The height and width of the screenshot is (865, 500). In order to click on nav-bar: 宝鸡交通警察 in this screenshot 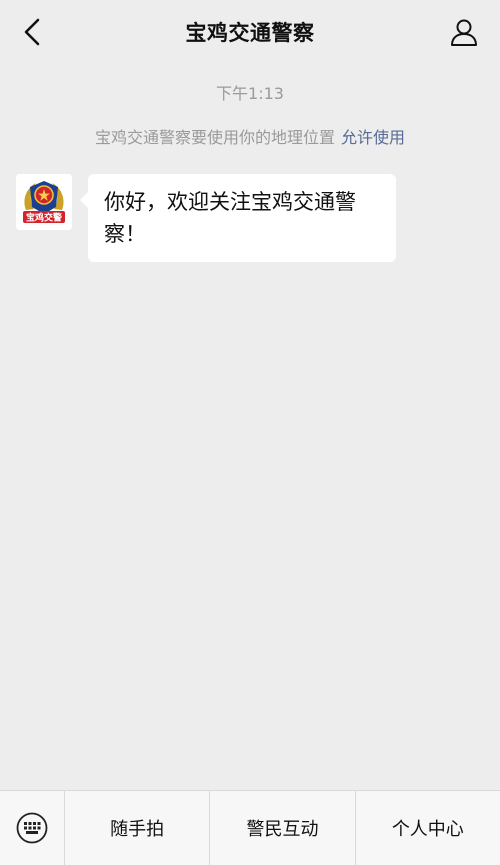, I will do `click(250, 32)`.